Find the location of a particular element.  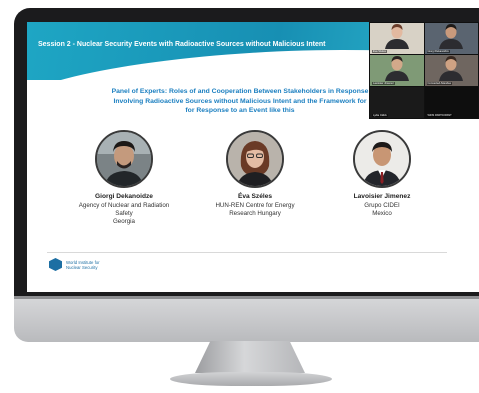

video-tile: WINS PARTICIPANT is located at coordinates (451, 102).